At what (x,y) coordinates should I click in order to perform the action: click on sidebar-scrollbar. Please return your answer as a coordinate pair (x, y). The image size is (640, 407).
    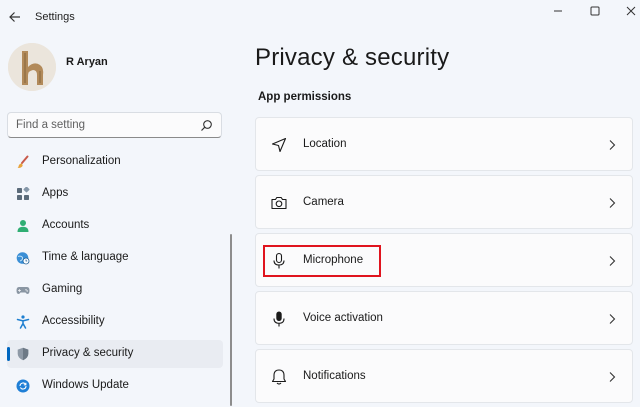
    Looking at the image, I should click on (231, 320).